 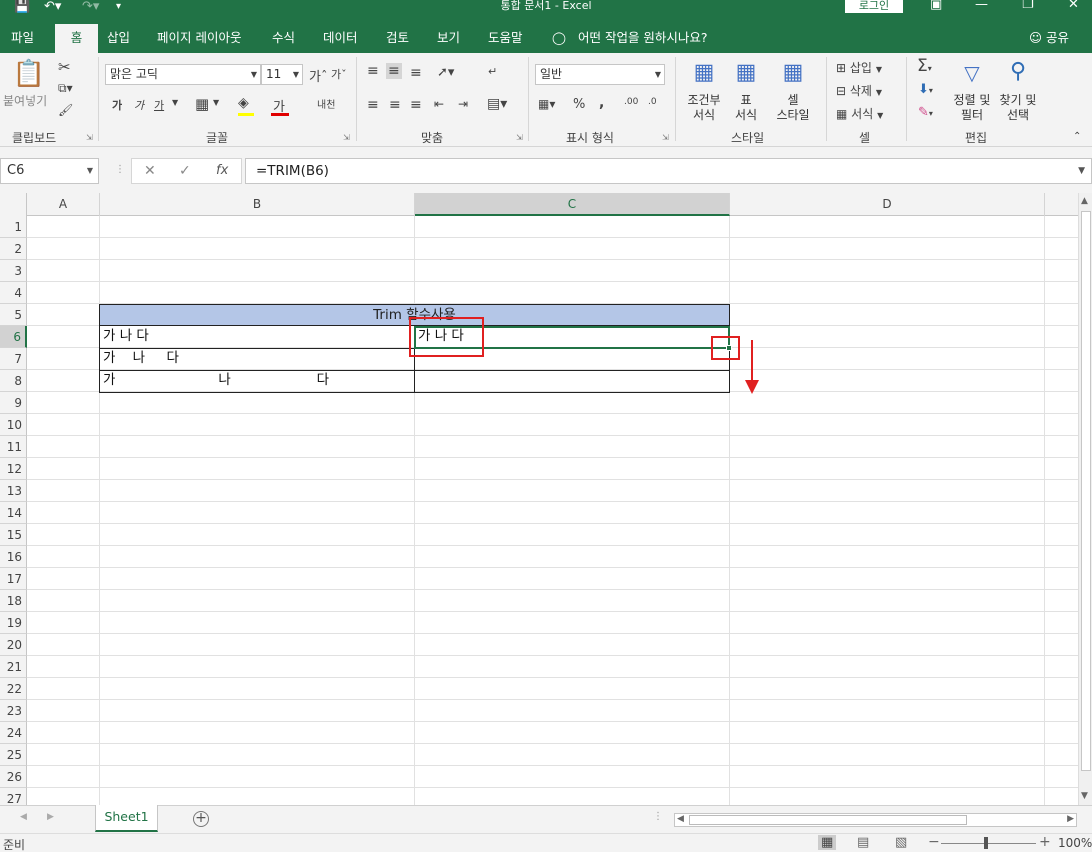 I want to click on column-header-a: A, so click(x=63, y=204).